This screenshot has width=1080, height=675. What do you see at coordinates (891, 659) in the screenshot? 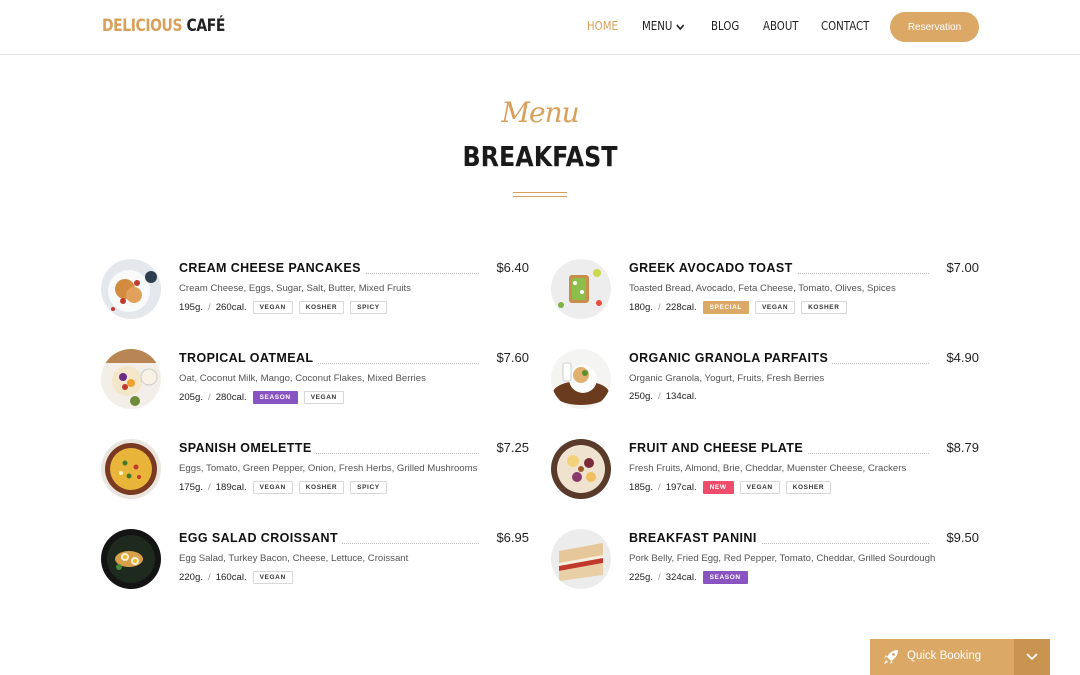
I see `rocket-icon` at bounding box center [891, 659].